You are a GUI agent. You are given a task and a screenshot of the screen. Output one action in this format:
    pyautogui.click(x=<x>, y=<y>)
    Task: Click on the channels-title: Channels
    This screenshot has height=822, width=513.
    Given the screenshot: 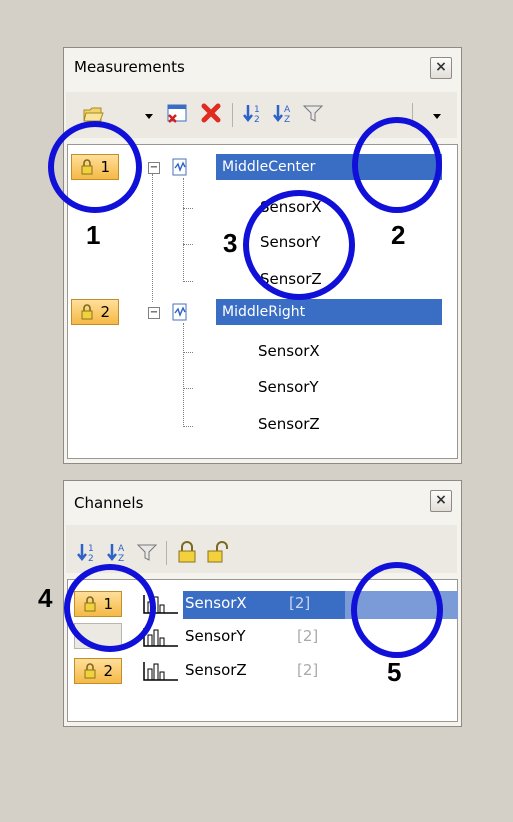 What is the action you would take?
    pyautogui.click(x=109, y=503)
    